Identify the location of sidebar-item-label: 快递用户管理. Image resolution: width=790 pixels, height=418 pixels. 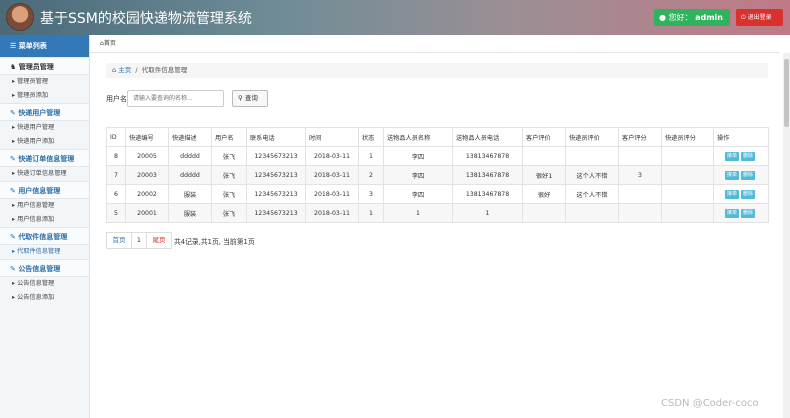
(36, 127).